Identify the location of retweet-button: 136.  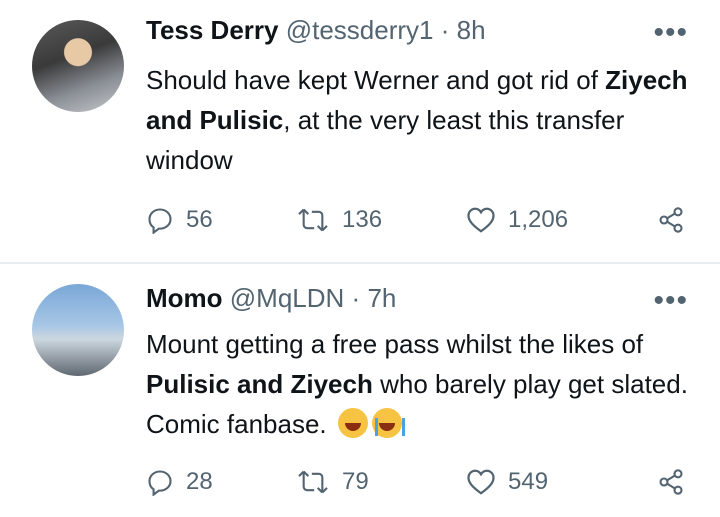
(339, 220).